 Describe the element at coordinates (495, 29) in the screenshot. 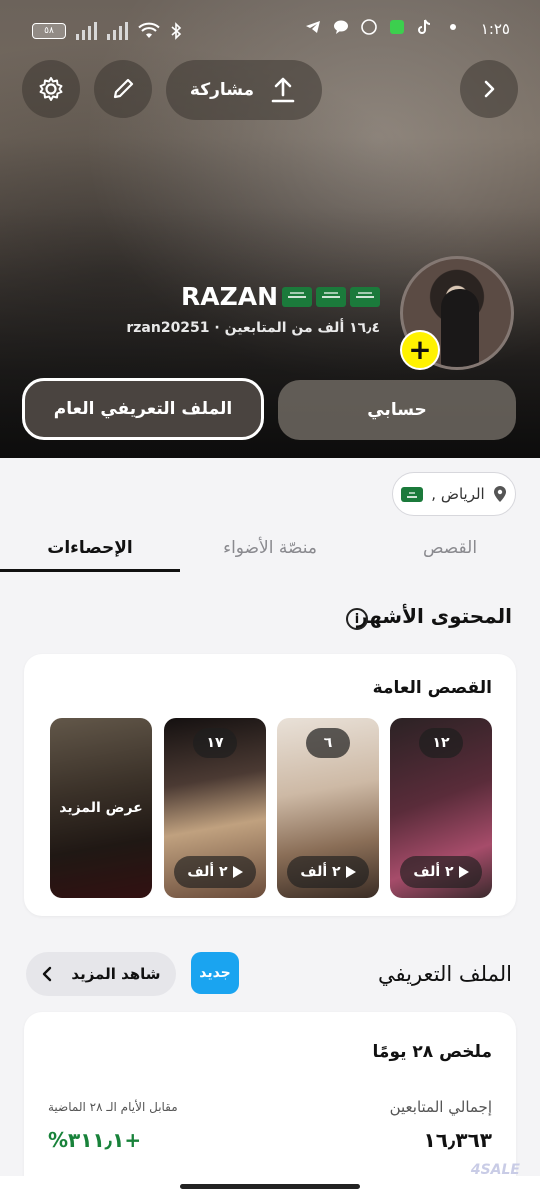

I see `status-time: ١:٢٥` at that location.